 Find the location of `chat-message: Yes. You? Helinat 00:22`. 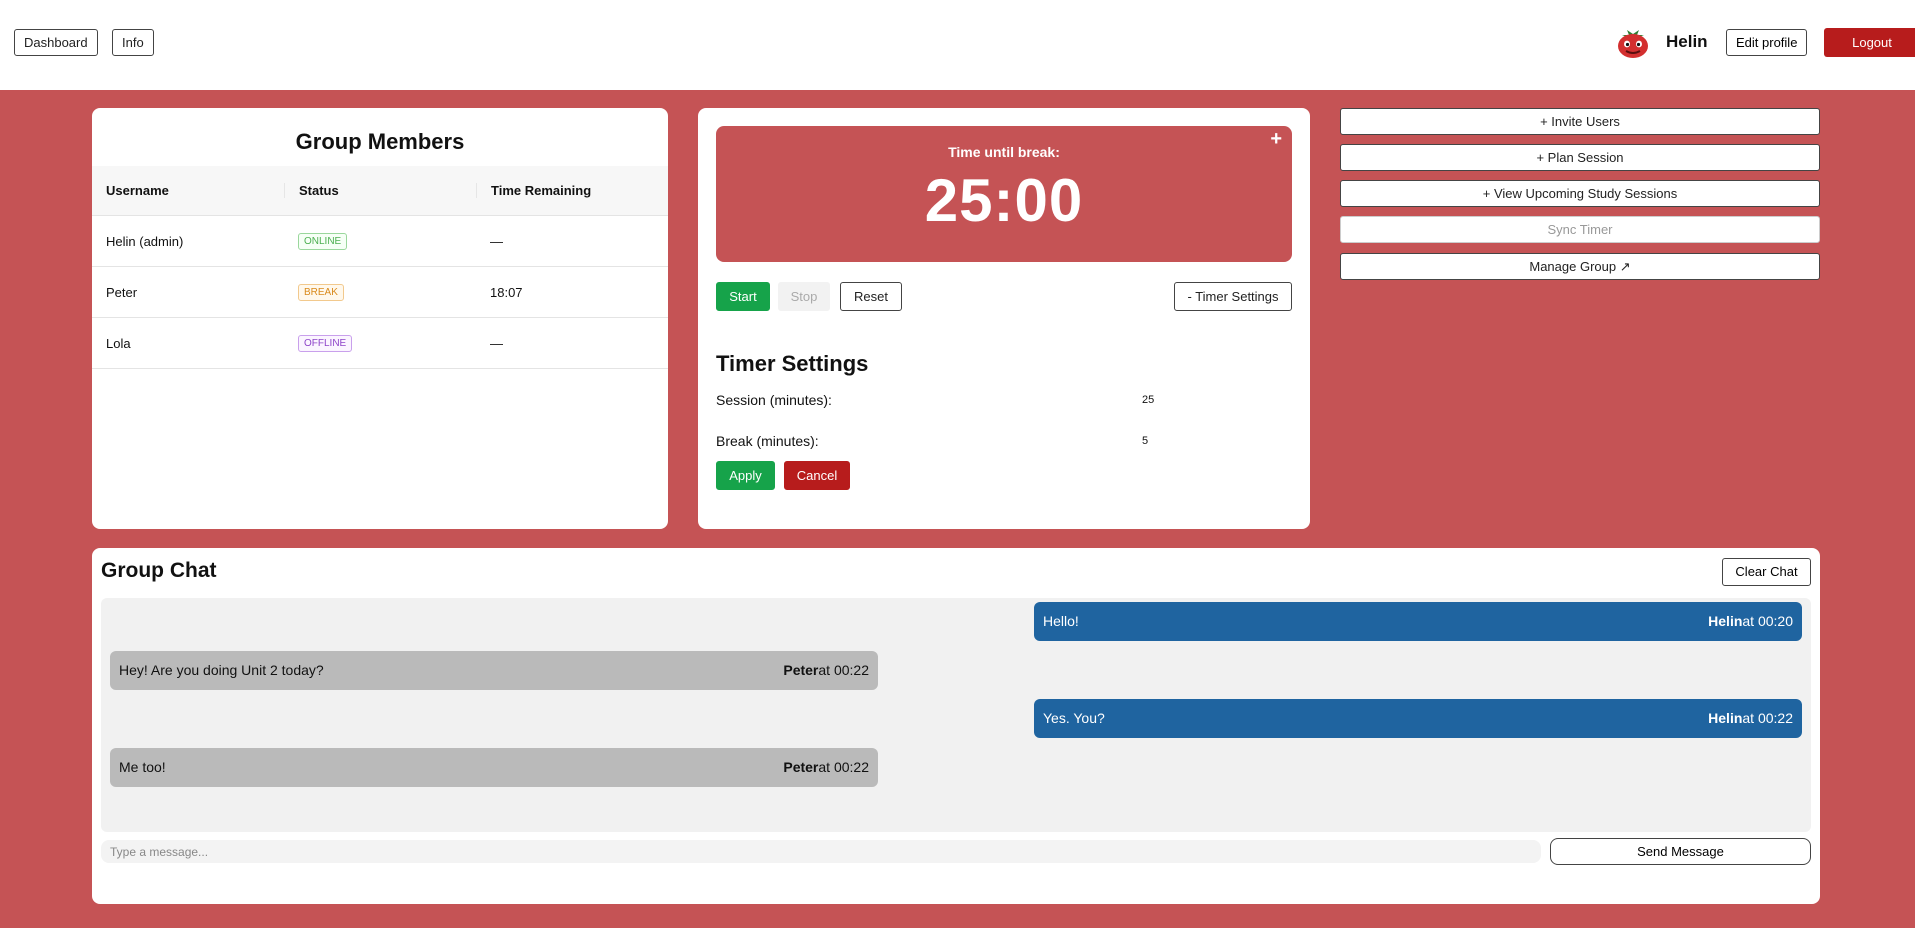

chat-message: Yes. You? Helinat 00:22 is located at coordinates (1418, 718).